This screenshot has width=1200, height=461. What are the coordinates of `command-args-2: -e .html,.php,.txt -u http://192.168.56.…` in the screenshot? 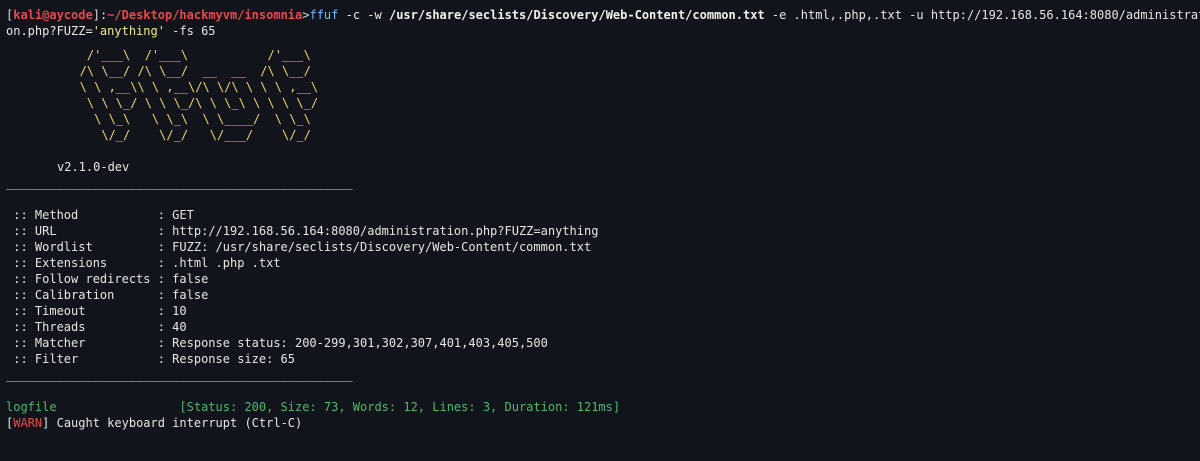 It's located at (982, 15).